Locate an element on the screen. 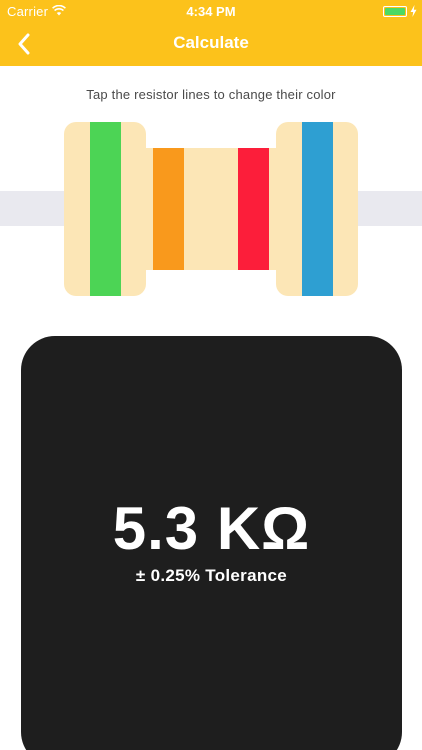 The image size is (422, 750). battery-icon is located at coordinates (395, 11).